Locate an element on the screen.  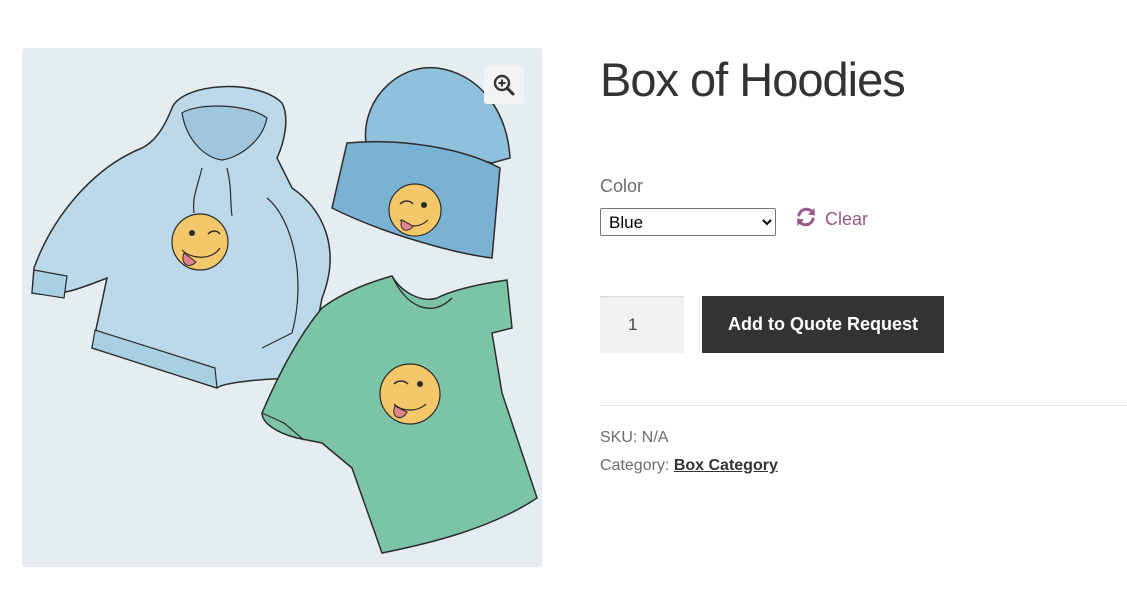
hoodie-illustration is located at coordinates (181, 237).